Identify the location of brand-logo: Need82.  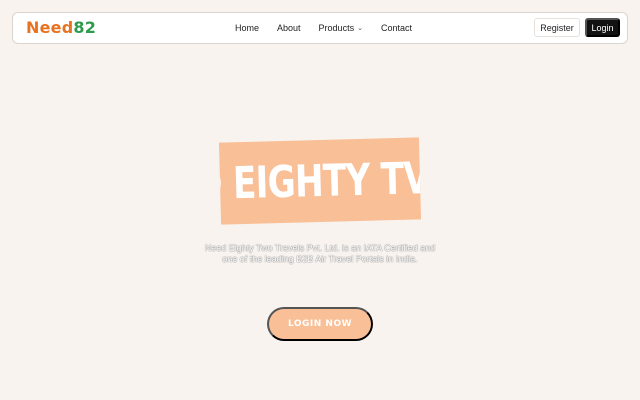
(61, 28).